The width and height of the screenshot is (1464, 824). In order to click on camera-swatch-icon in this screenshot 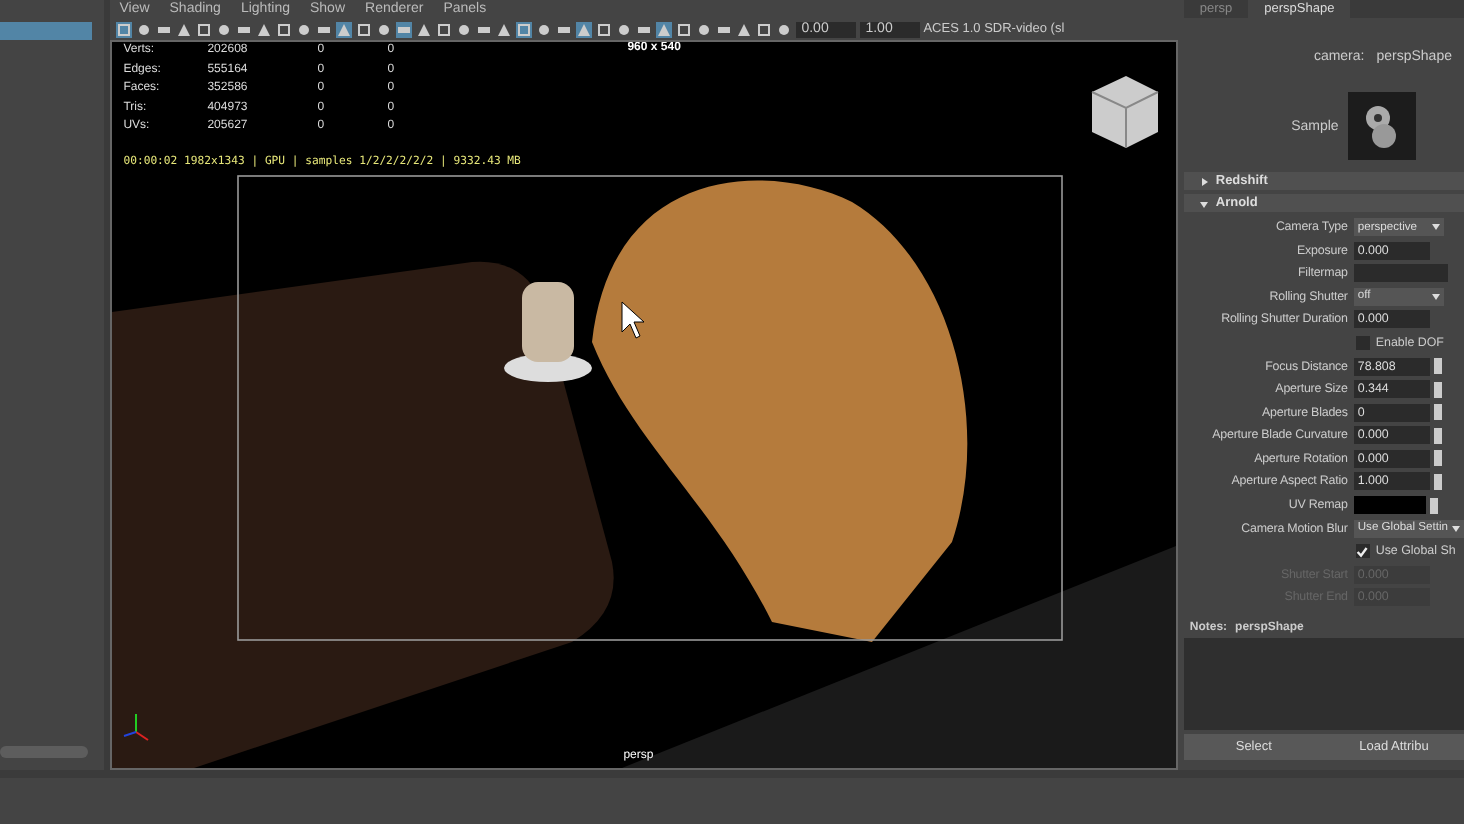, I will do `click(1382, 126)`.